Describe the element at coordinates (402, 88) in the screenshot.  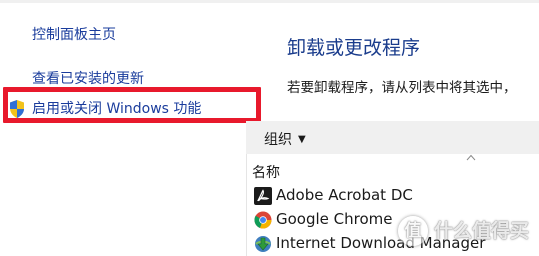
I see `page-description: 若要卸载程序，请从列表中将其选中，` at that location.